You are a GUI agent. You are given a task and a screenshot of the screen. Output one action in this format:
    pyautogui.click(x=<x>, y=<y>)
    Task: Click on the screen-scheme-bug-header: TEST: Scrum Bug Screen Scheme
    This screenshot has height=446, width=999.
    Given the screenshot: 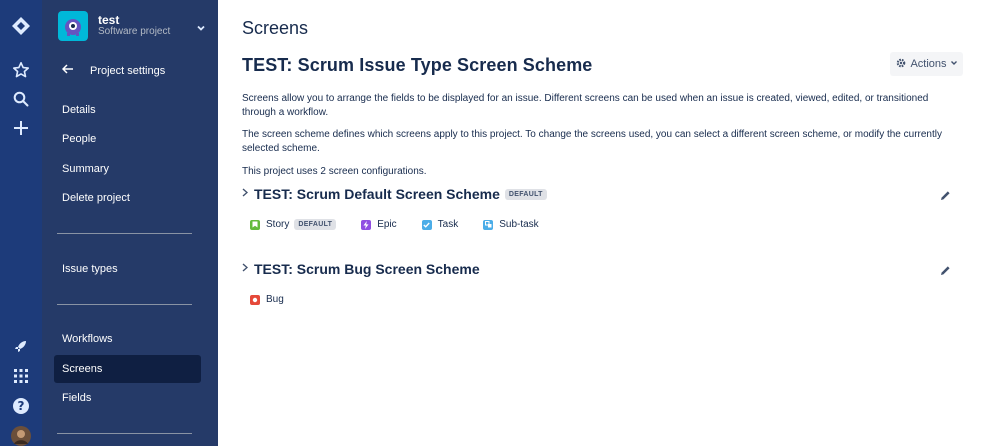 What is the action you would take?
    pyautogui.click(x=361, y=269)
    